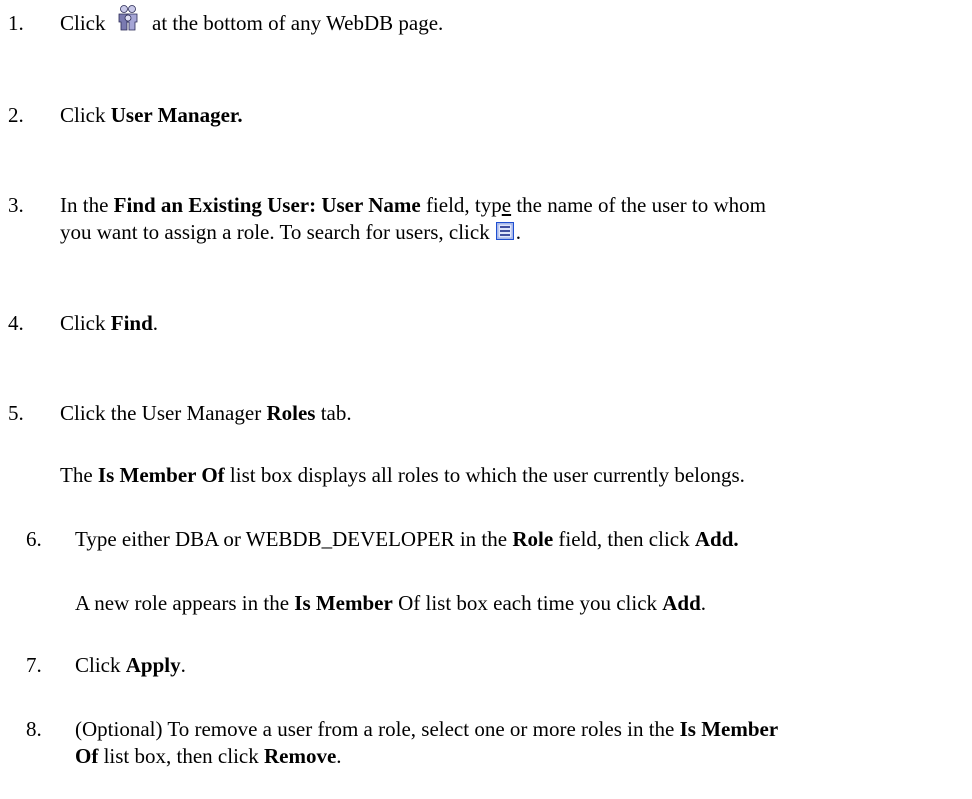 The height and width of the screenshot is (799, 972). Describe the element at coordinates (461, 205) in the screenshot. I see `step-text-mid: field, typ` at that location.